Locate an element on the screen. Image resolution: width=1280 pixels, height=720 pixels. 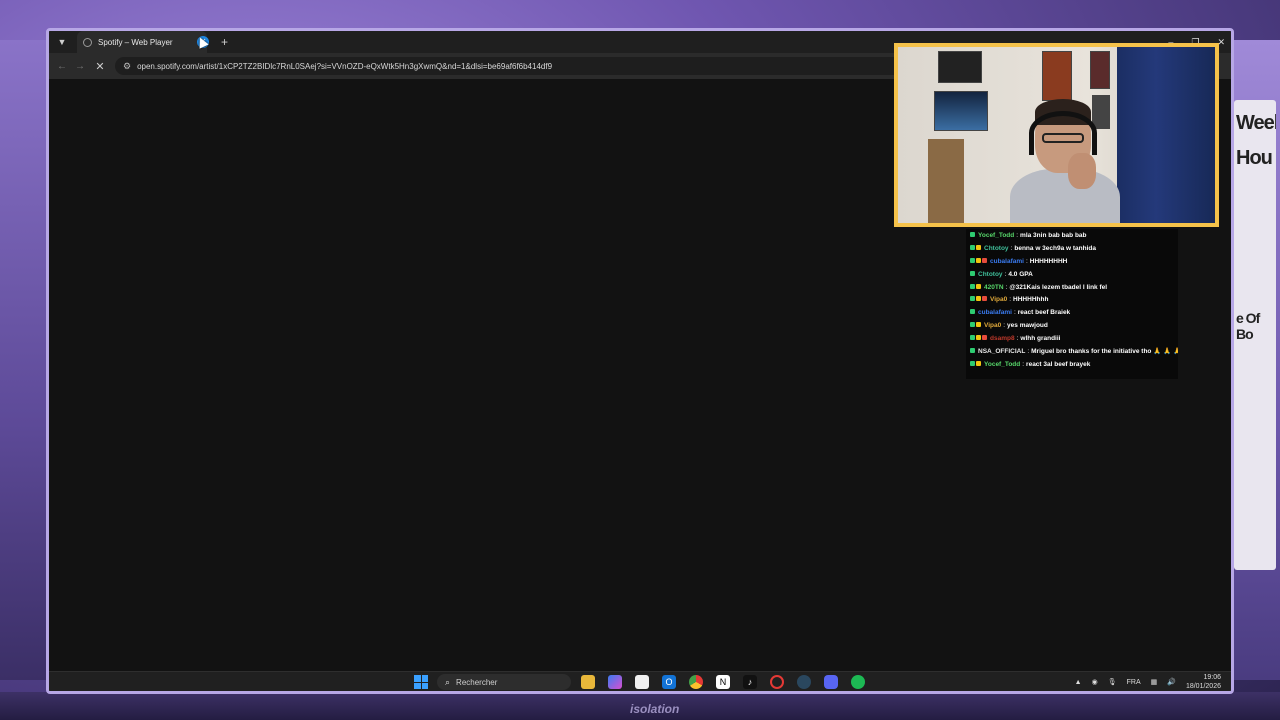
left-wall is located at coordinates (23, 360).